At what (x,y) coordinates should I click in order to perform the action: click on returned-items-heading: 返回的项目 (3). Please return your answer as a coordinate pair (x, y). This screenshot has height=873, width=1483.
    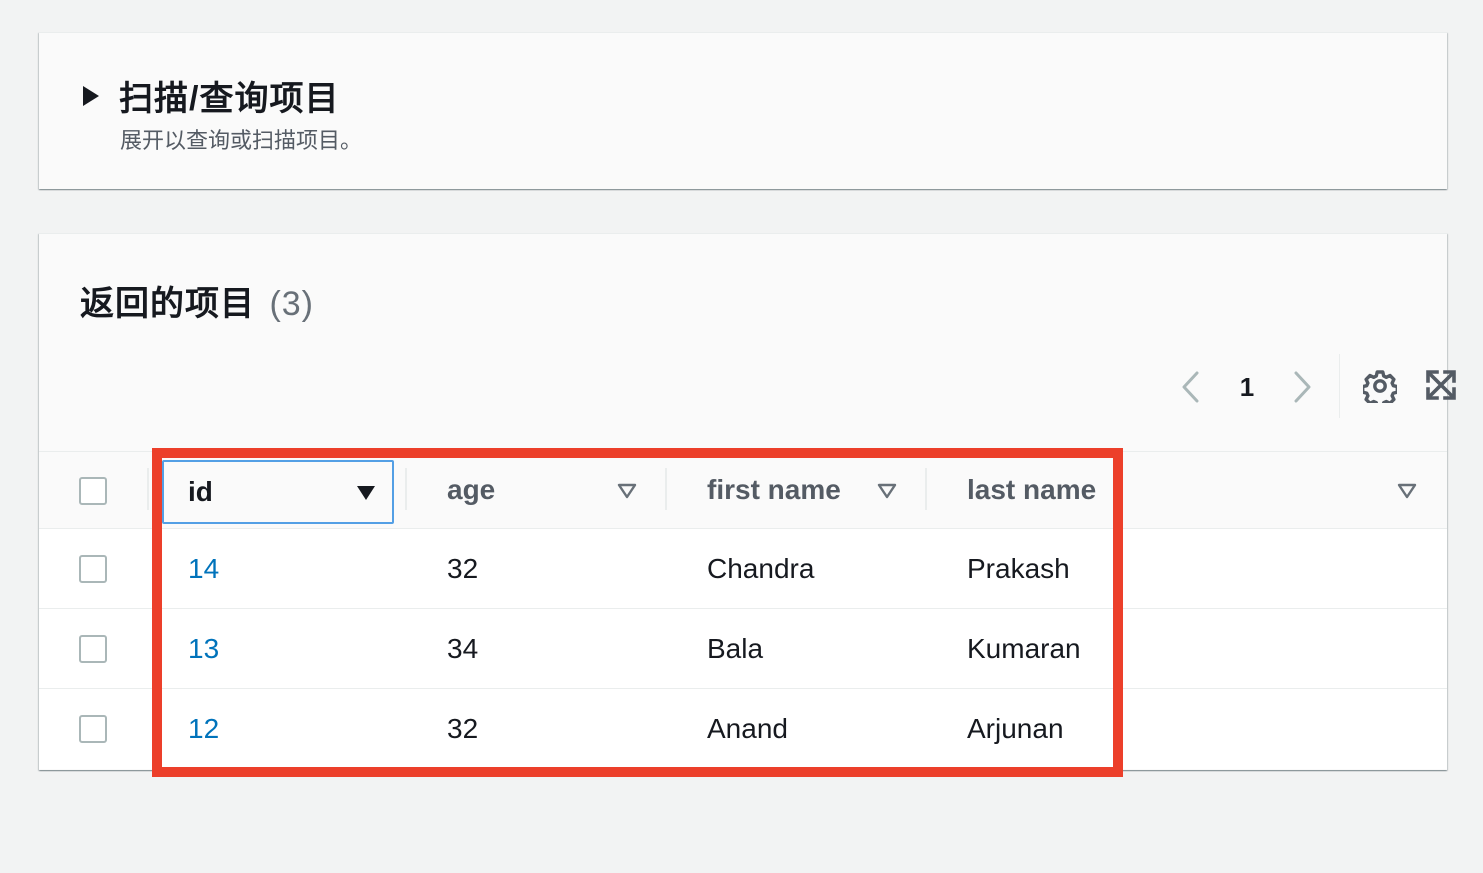
    Looking at the image, I should click on (197, 300).